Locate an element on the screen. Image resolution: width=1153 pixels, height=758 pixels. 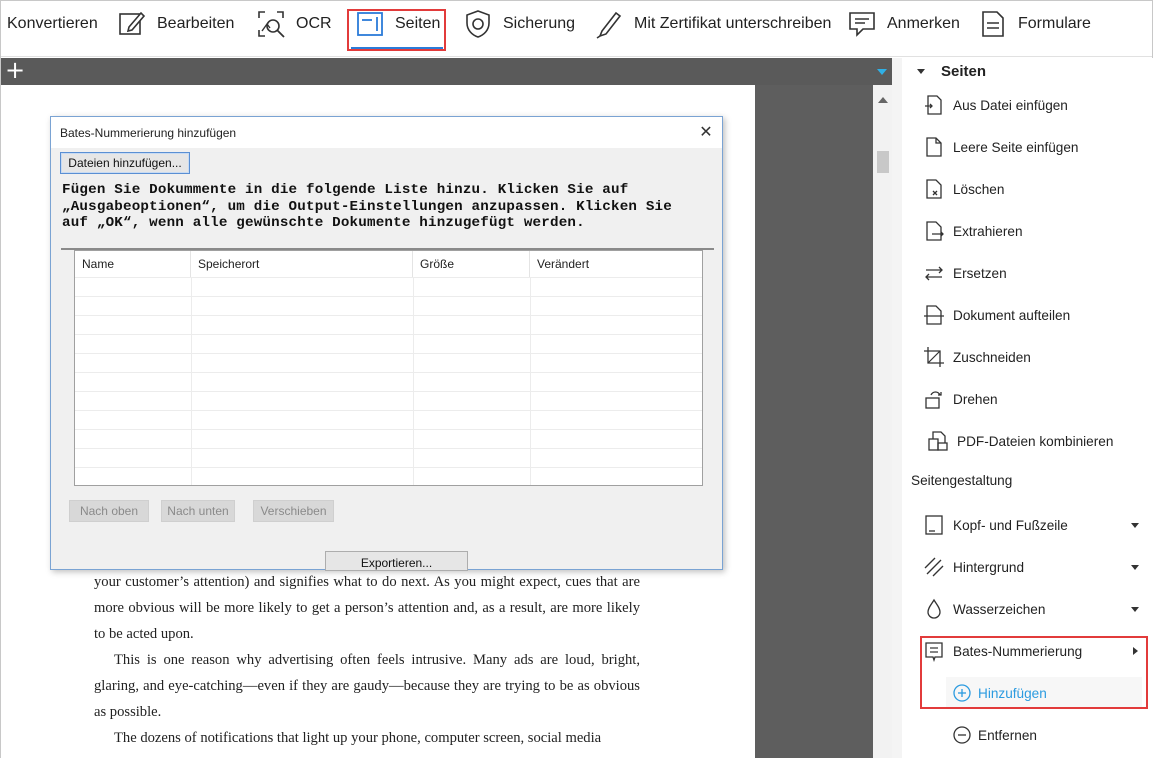
submenu-item-remove: Entfernen is located at coordinates (994, 735).